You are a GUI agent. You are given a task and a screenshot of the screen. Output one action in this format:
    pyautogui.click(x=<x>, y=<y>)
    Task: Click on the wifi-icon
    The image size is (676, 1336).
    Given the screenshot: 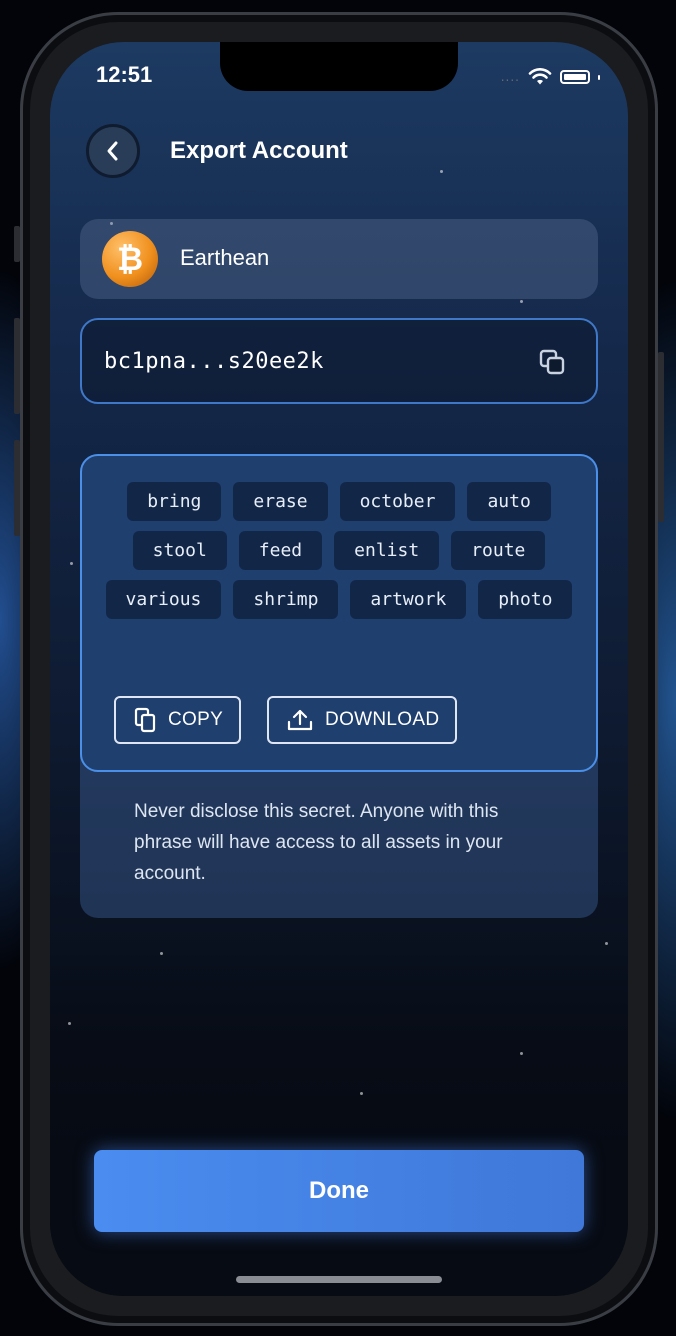 What is the action you would take?
    pyautogui.click(x=540, y=76)
    